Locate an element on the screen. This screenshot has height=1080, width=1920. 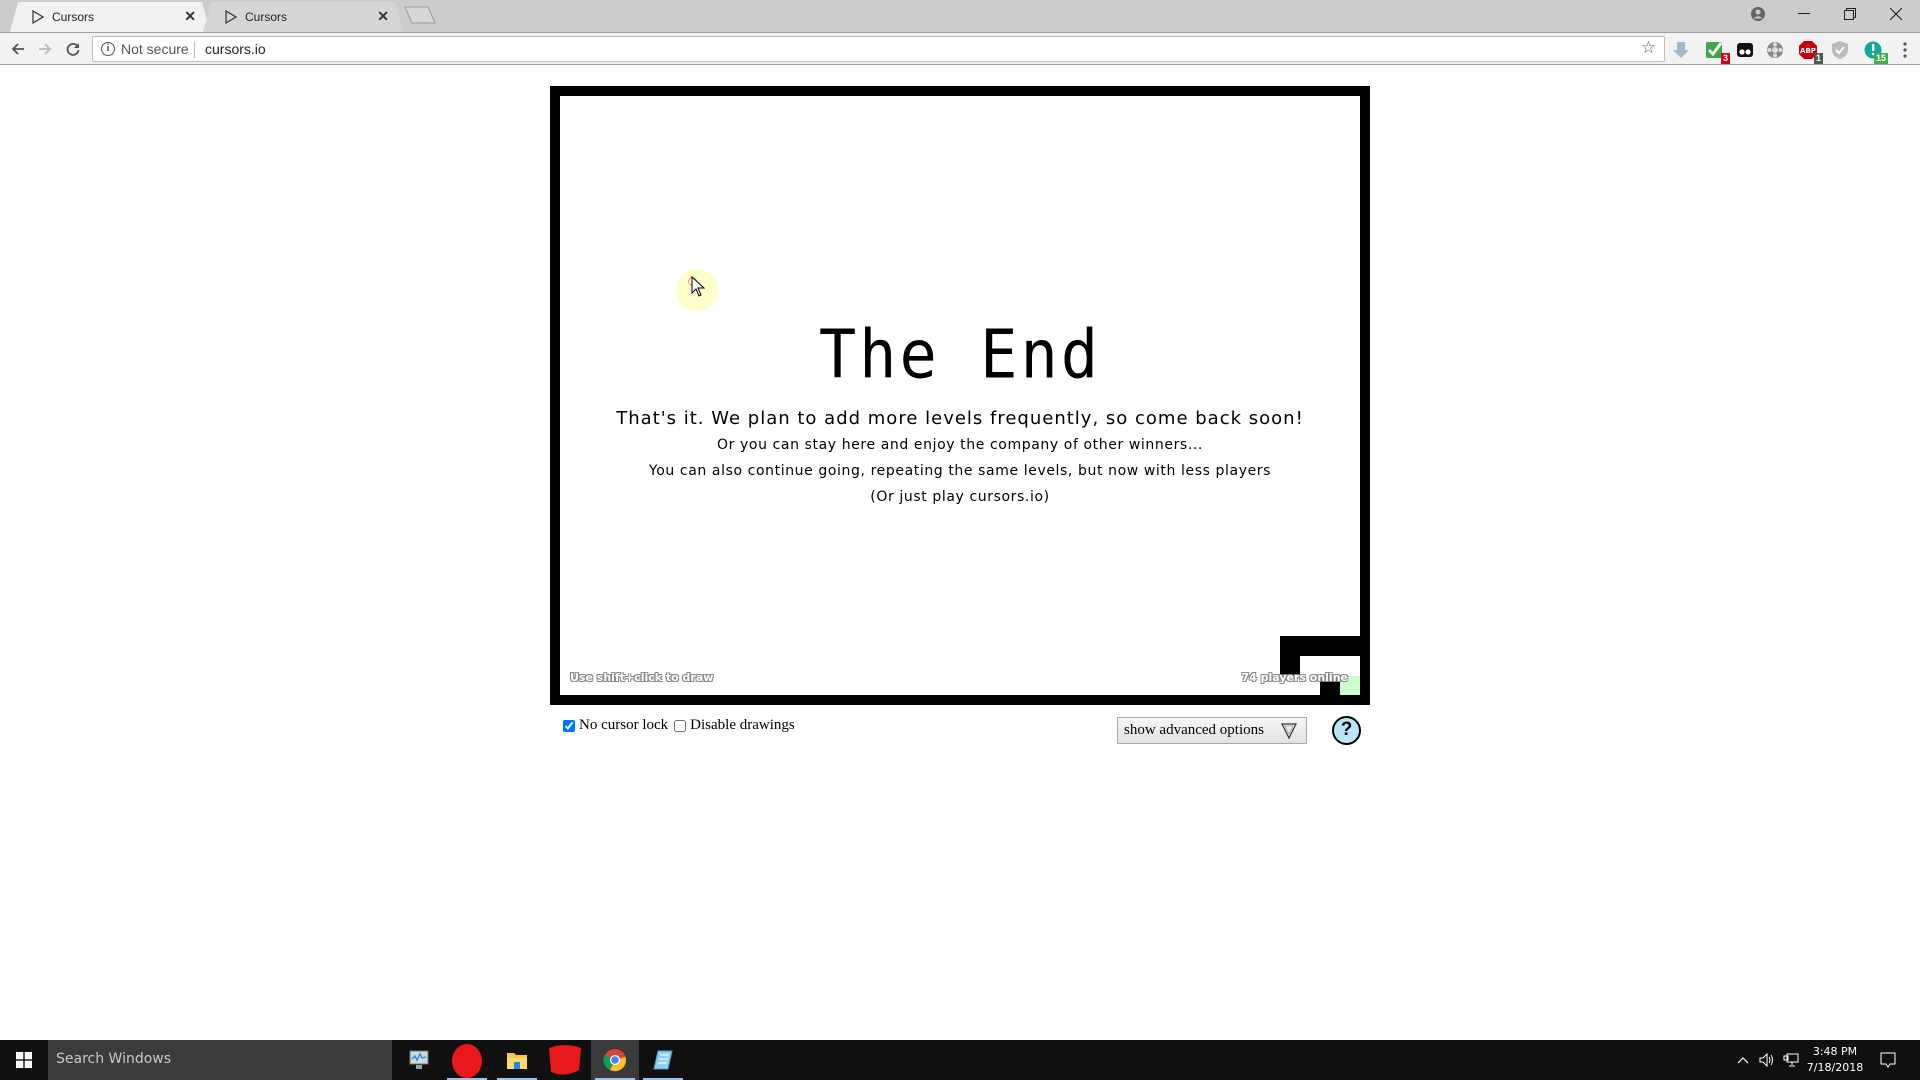
forward-button is located at coordinates (45, 49).